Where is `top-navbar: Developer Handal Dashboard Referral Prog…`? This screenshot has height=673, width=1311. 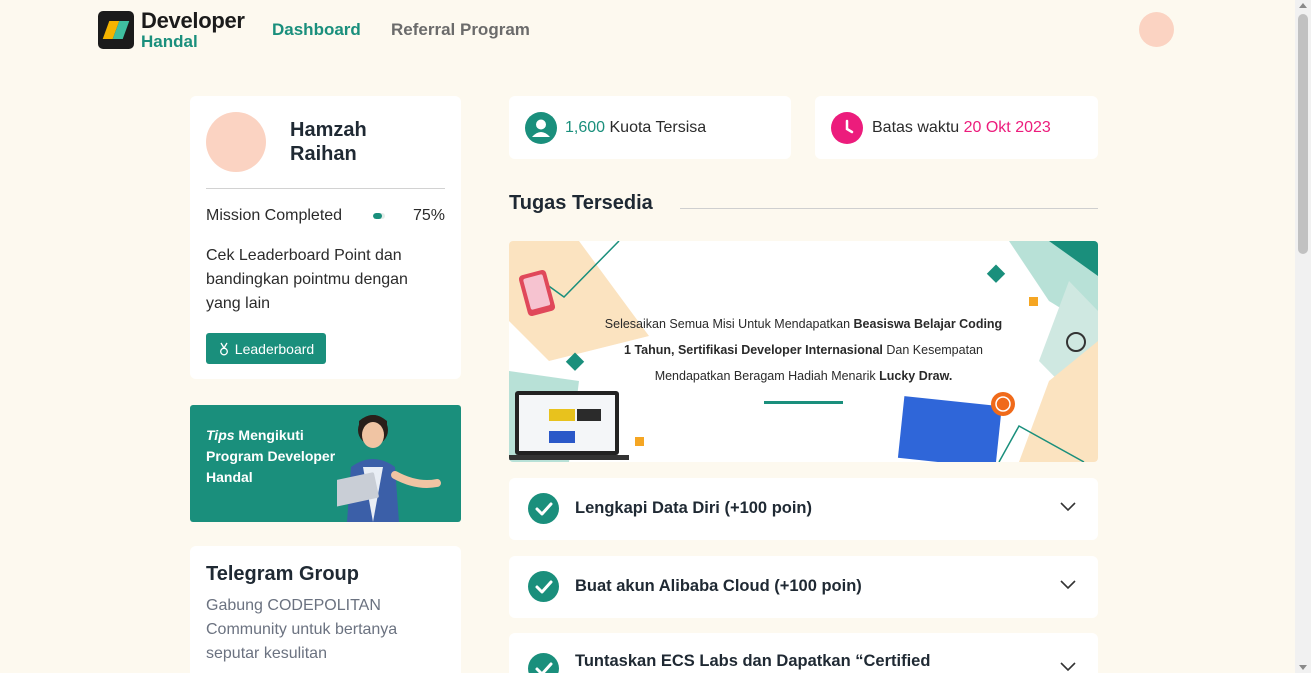
top-navbar: Developer Handal Dashboard Referral Prog… is located at coordinates (647, 30).